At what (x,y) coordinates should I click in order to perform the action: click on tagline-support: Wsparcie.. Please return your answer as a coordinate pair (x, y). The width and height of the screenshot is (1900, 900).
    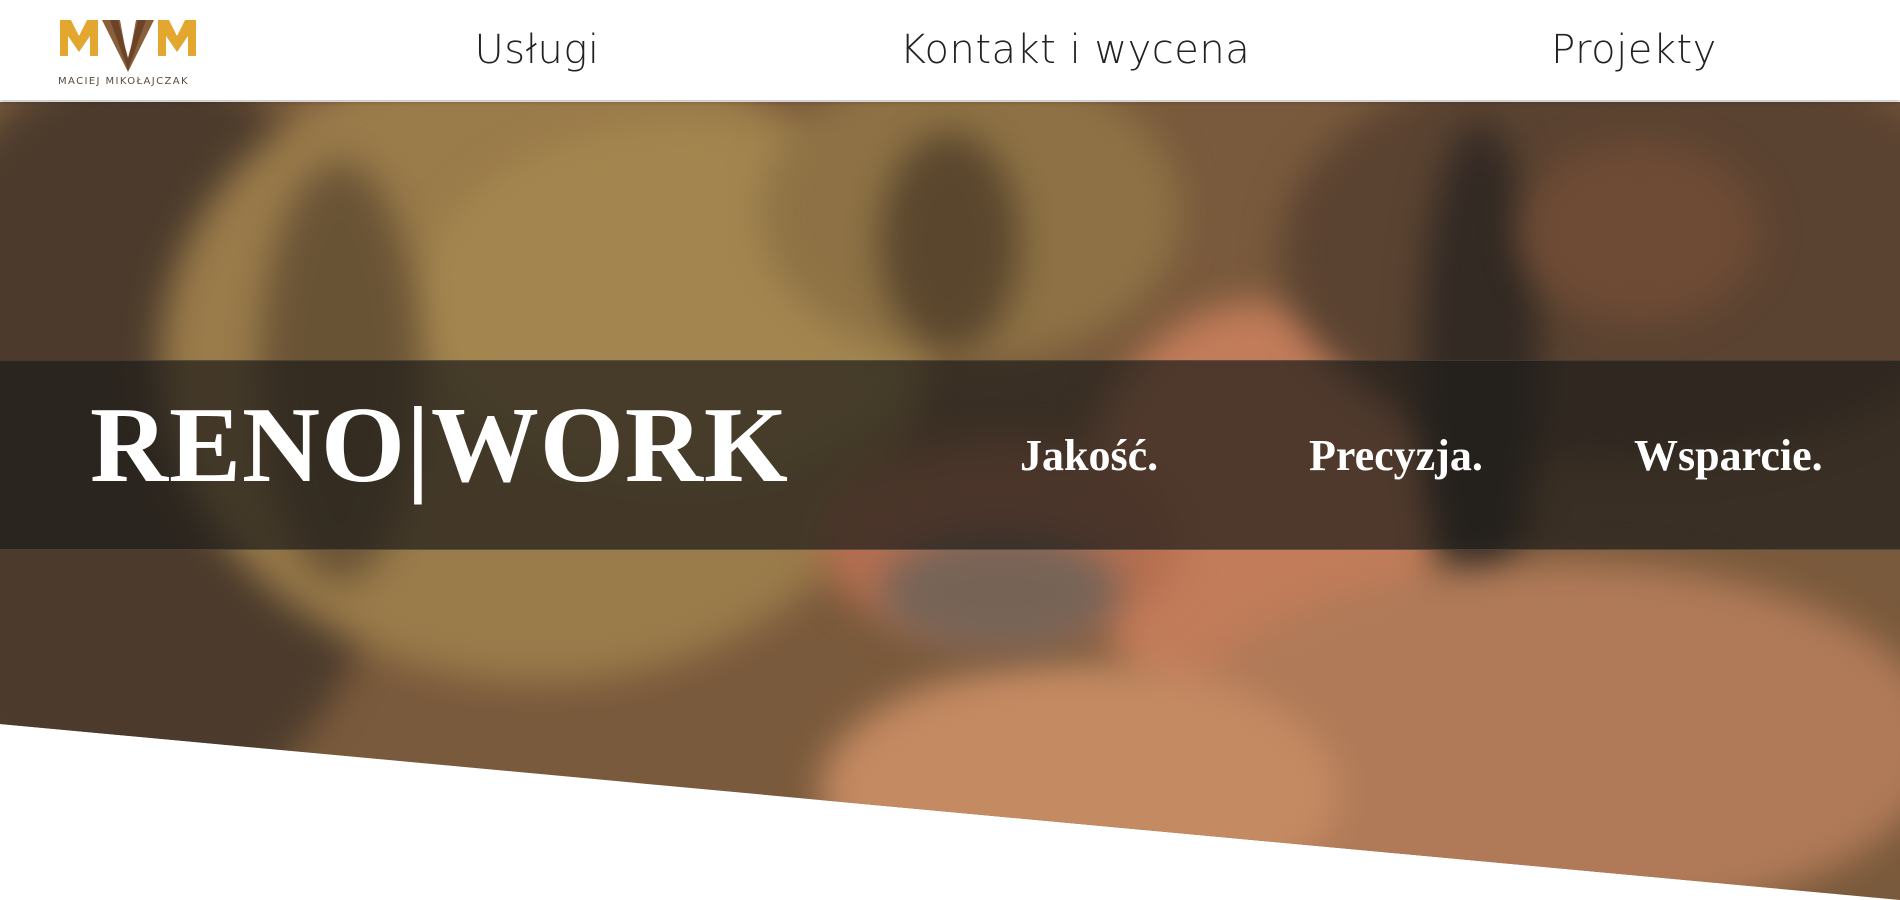
    Looking at the image, I should click on (1728, 455).